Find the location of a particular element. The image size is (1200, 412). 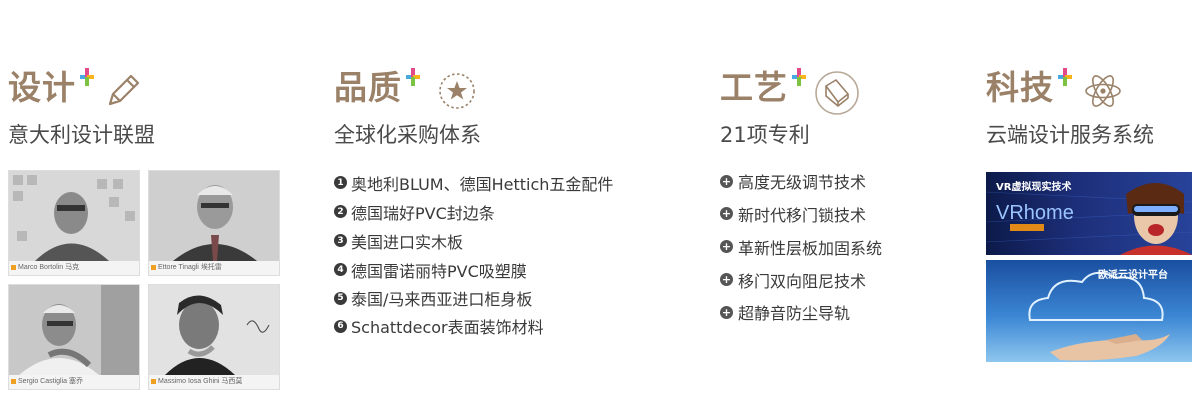

list-item: 4 德国雷诺丽特PVC吸塑膜 is located at coordinates (473, 269).